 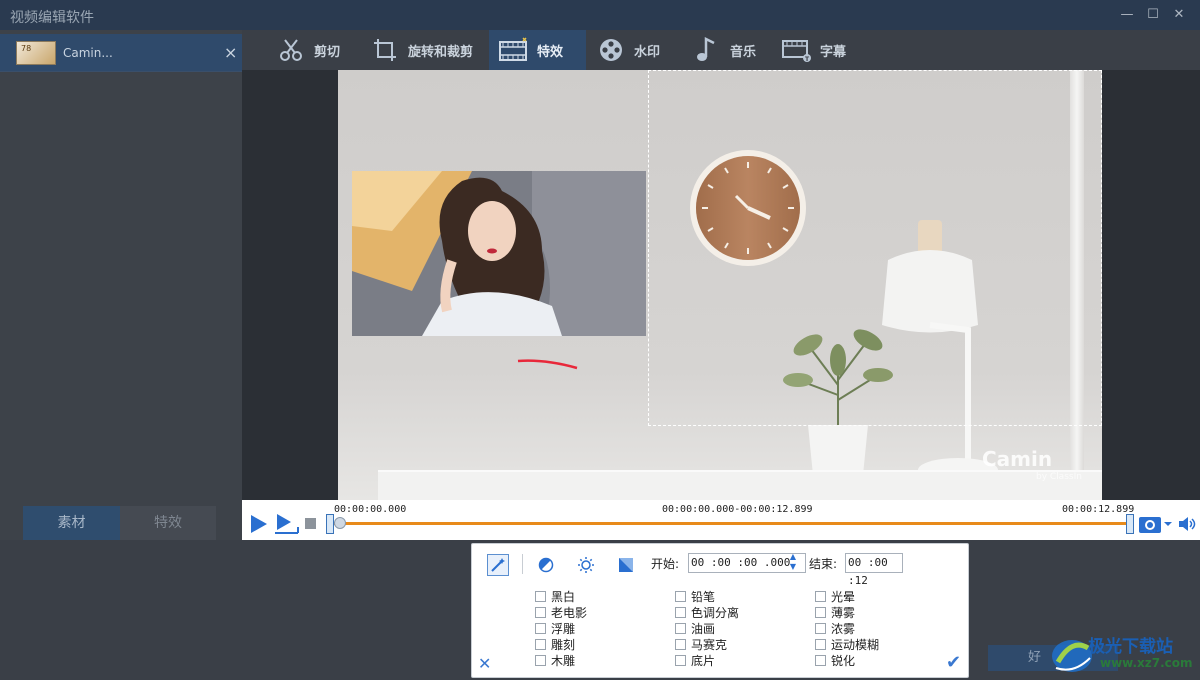 I want to click on material-button: 素材, so click(x=71, y=523).